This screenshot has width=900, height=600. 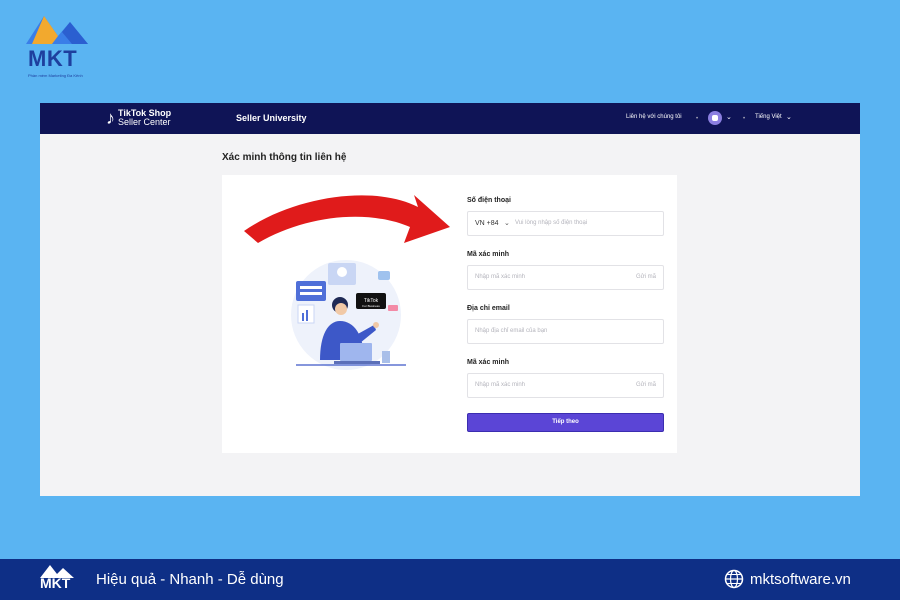 I want to click on mkt-tagline: Phần mềm Marketing Đa Kênh, so click(x=55, y=75).